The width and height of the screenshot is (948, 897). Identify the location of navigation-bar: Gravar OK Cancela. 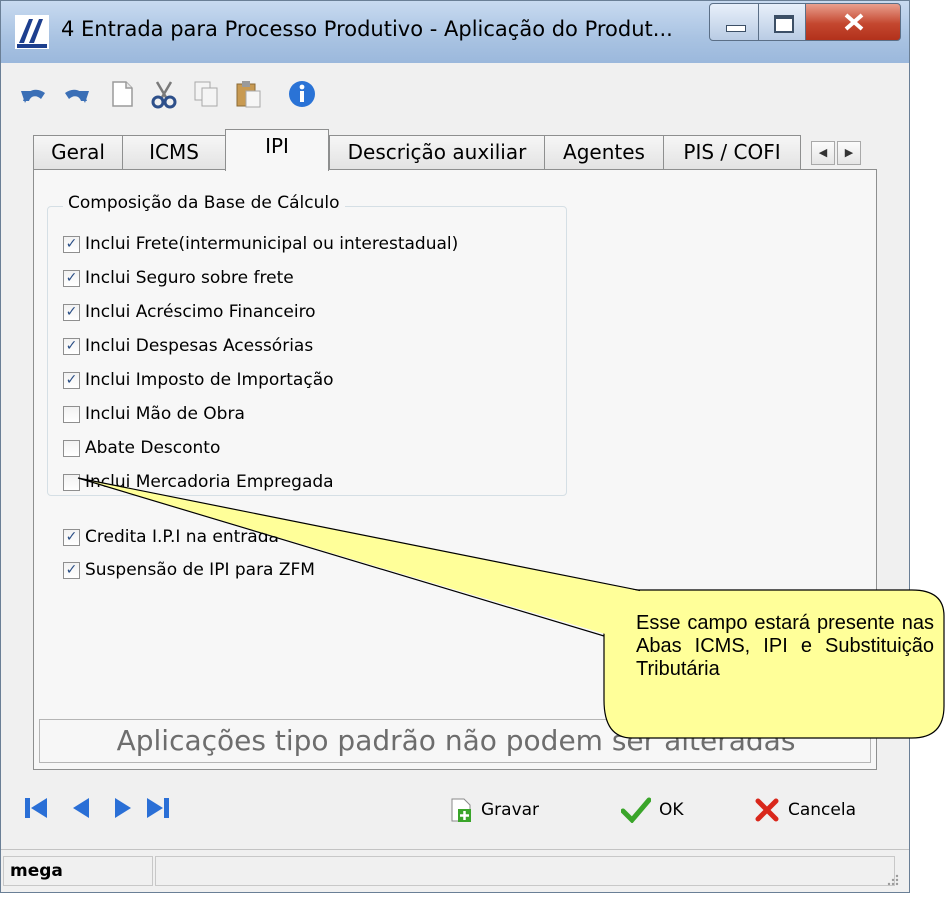
(455, 809).